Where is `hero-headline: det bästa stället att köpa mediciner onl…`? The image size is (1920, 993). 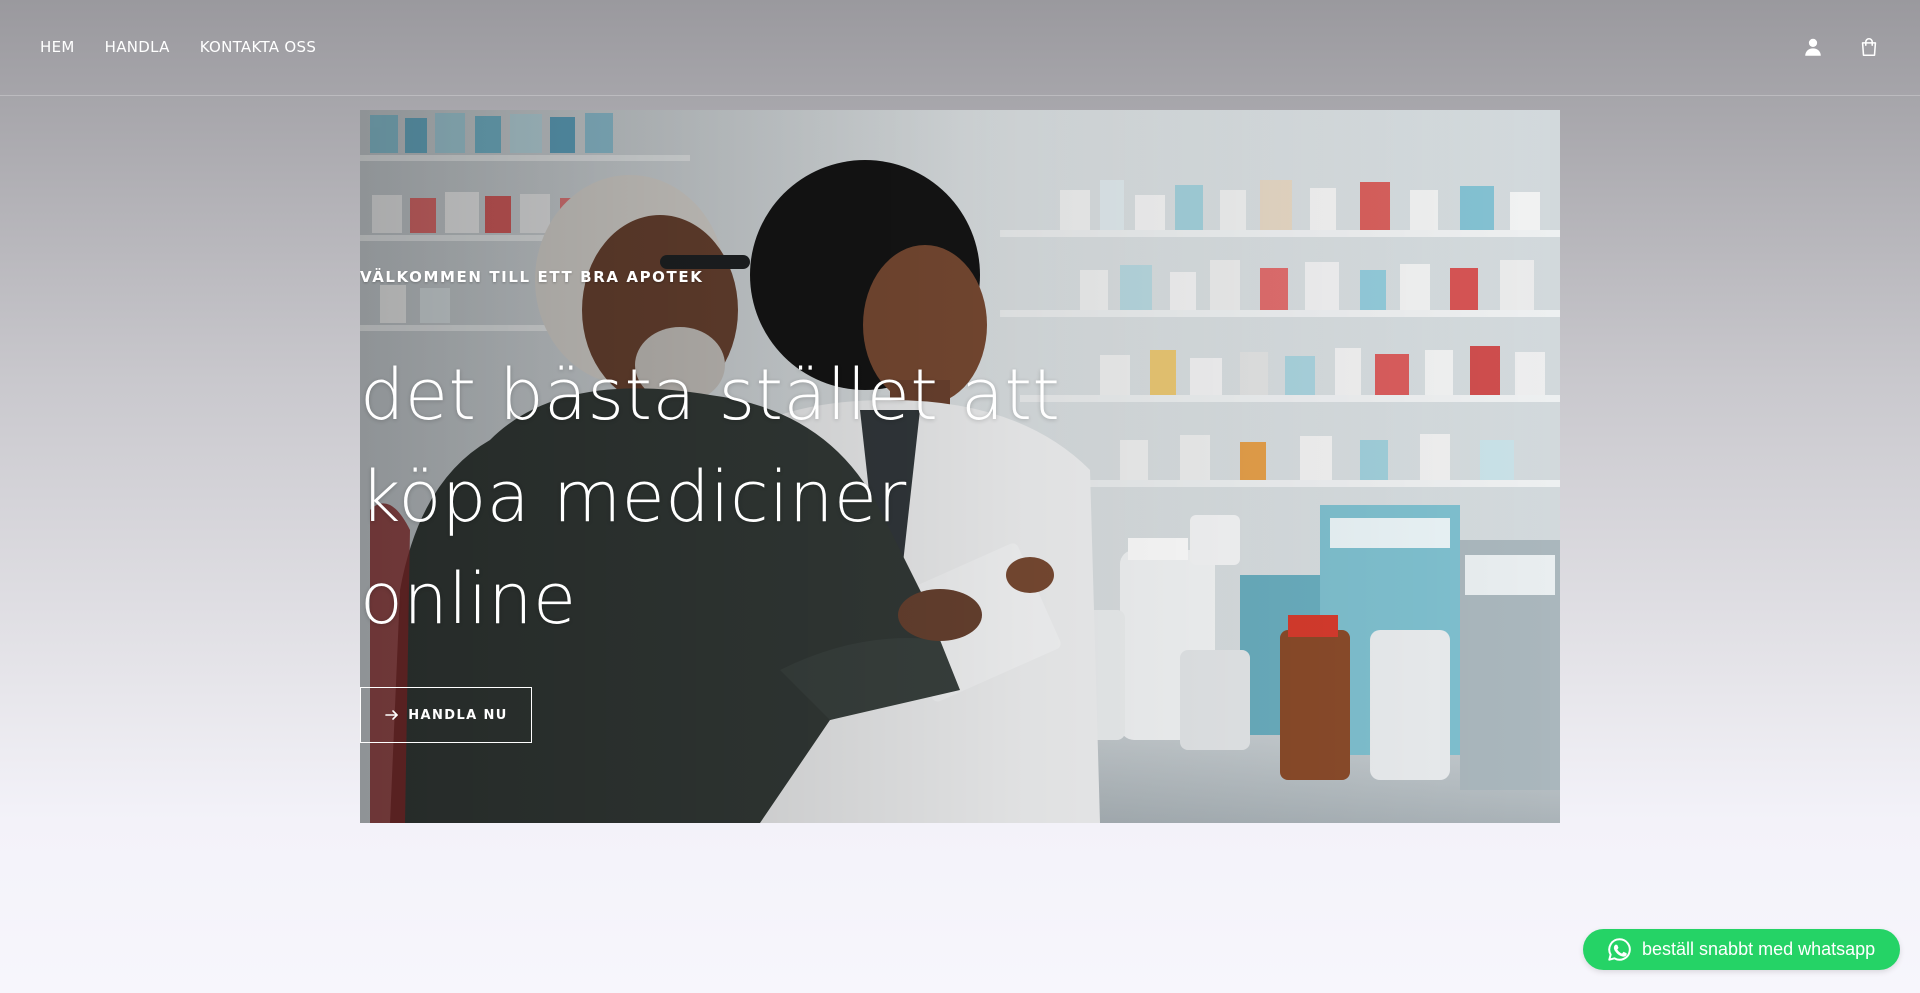
hero-headline: det bästa stället att köpa mediciner onl… is located at coordinates (710, 497).